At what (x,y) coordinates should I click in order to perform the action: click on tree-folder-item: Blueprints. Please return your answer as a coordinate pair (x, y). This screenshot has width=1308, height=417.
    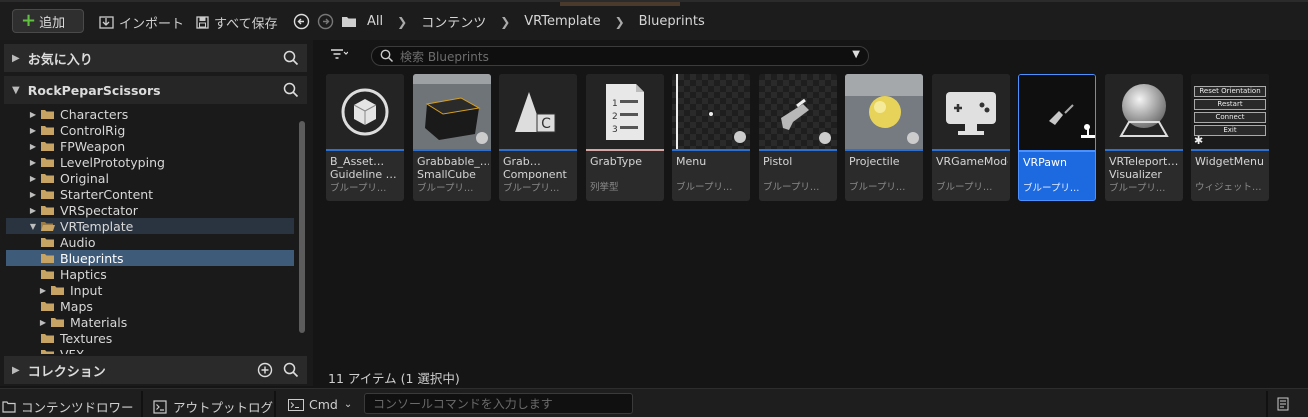
    Looking at the image, I should click on (150, 258).